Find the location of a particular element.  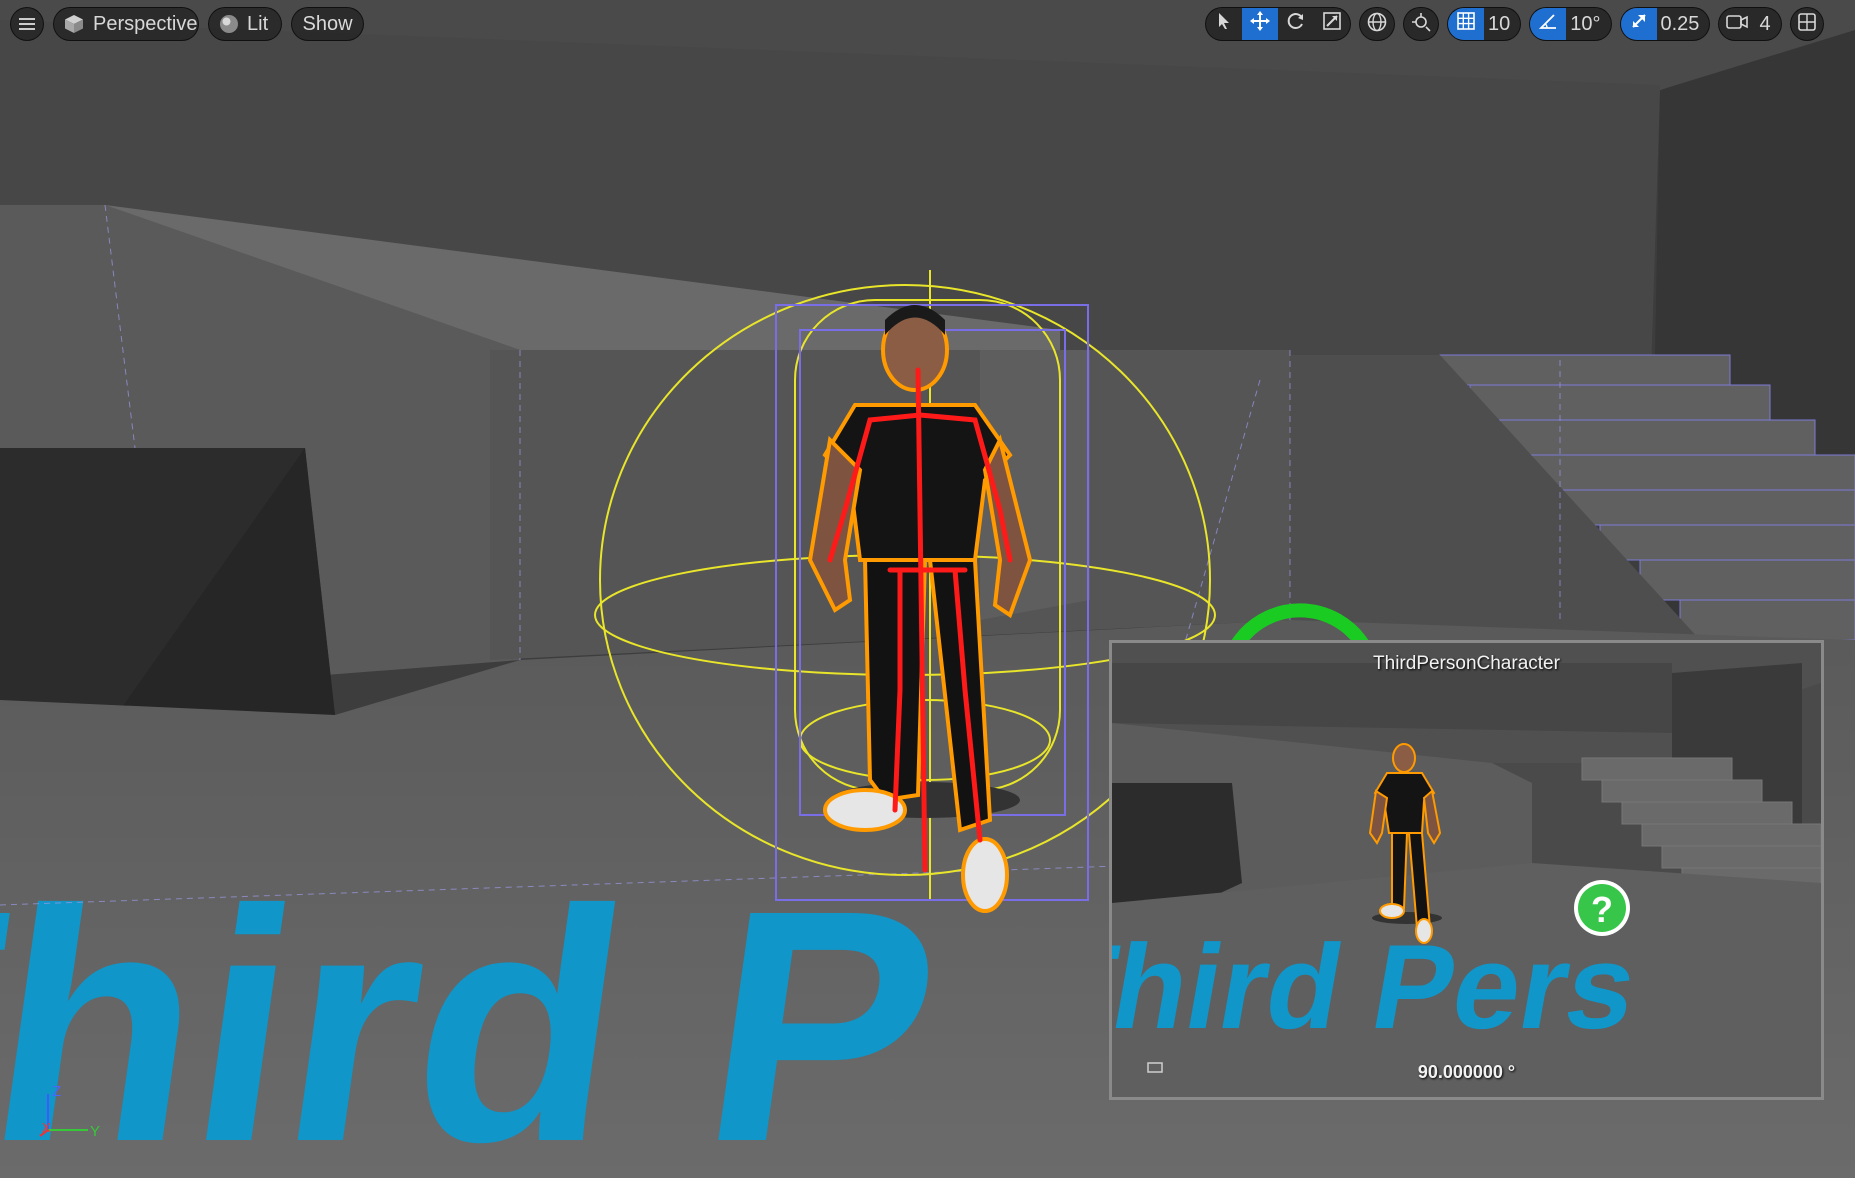

angle-icon is located at coordinates (1548, 24).